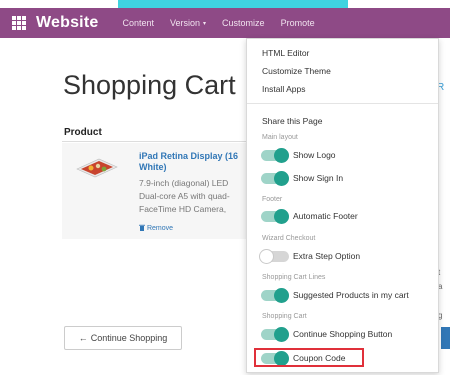 The width and height of the screenshot is (450, 375). I want to click on nav-version: Version ▾, so click(188, 23).